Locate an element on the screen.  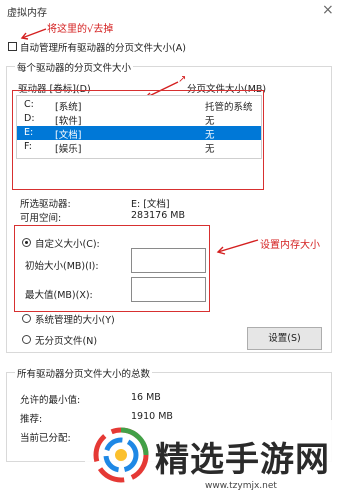
min-label: 允许的最小值: is located at coordinates (50, 400).